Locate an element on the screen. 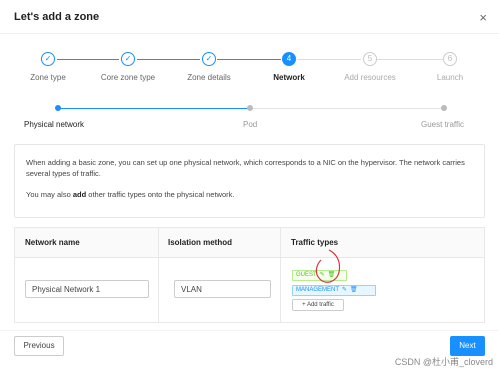  previous-button: Previous is located at coordinates (39, 346).